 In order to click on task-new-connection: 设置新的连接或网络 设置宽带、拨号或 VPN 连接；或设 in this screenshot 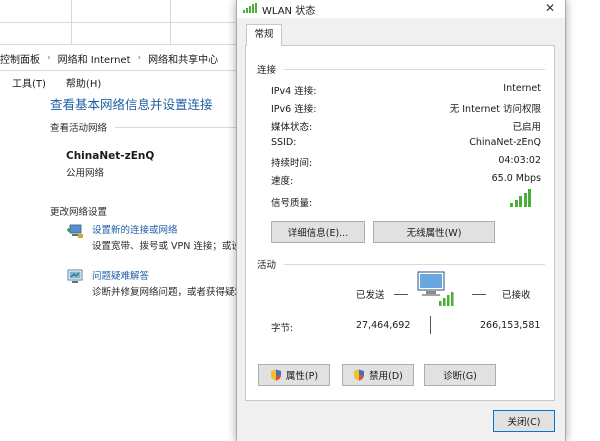, I will do `click(153, 239)`.